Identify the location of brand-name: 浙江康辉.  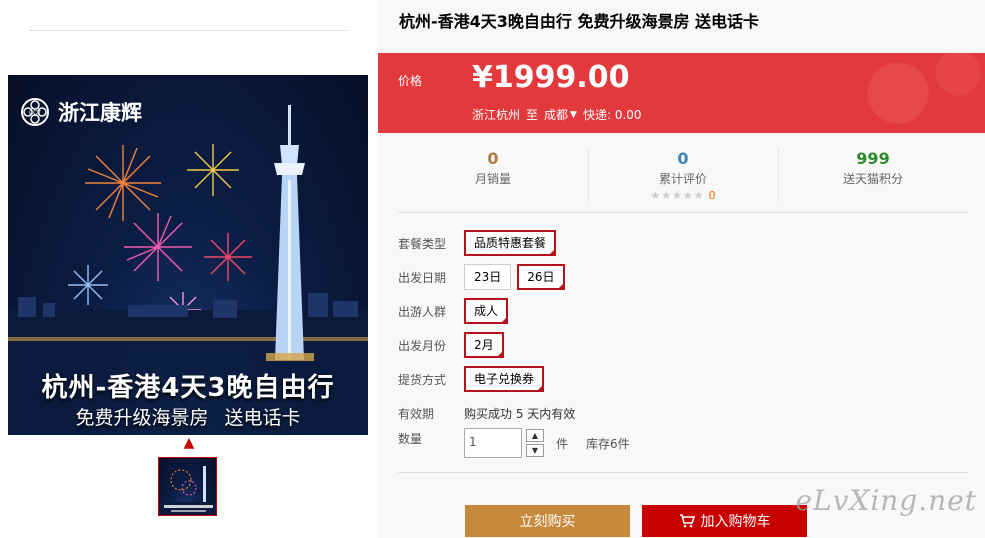
(100, 113).